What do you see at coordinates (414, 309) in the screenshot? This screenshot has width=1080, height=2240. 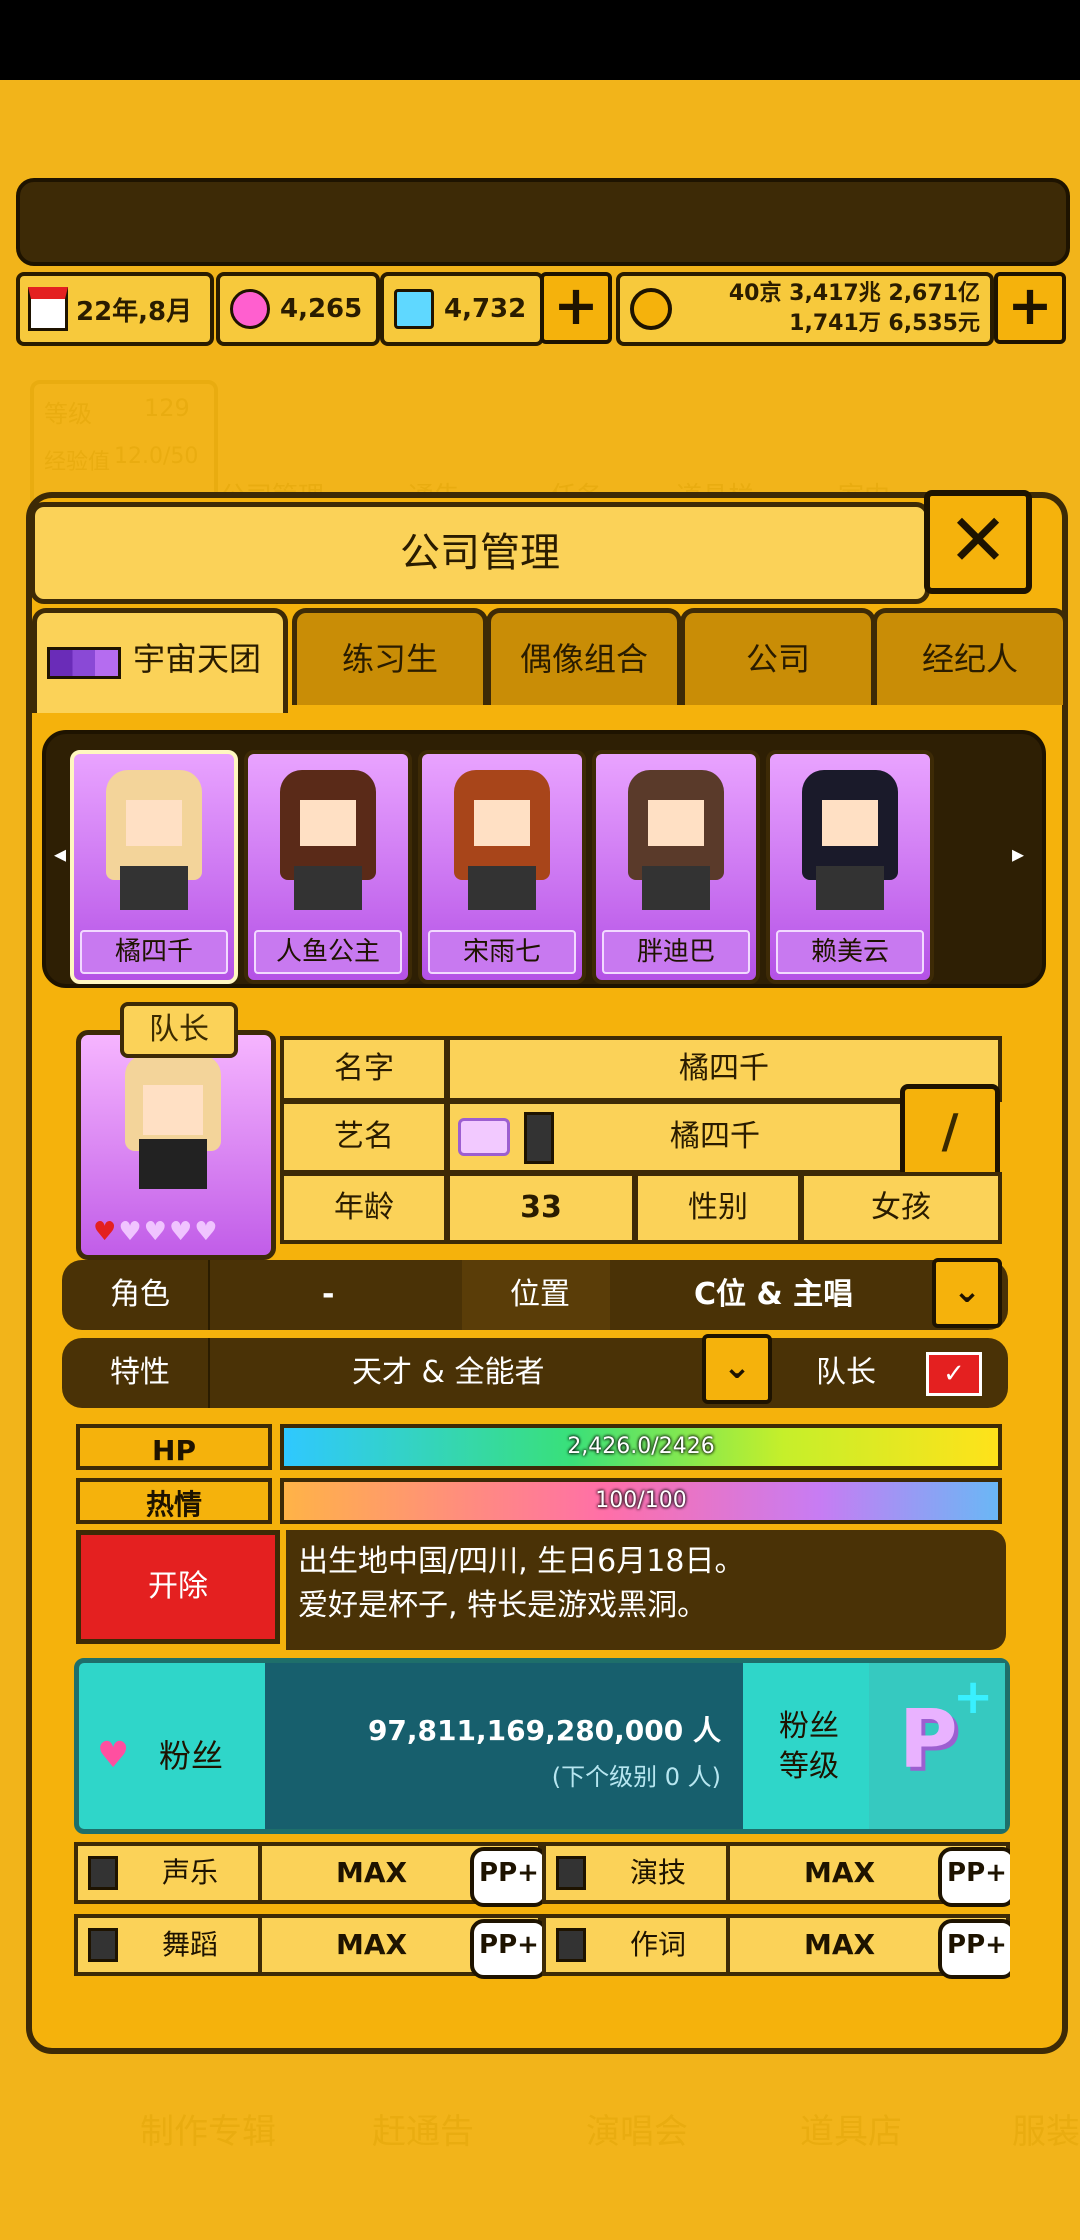 I see `blue-gem-icon` at bounding box center [414, 309].